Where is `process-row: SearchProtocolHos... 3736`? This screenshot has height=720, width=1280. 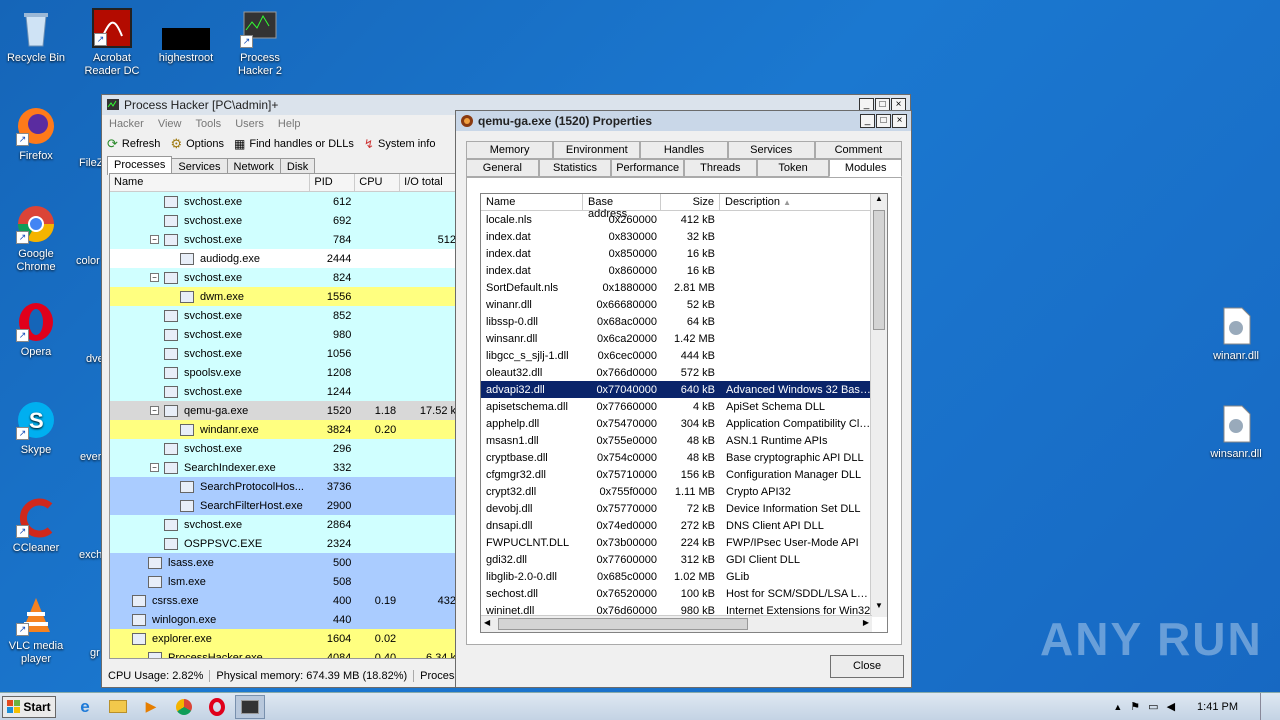 process-row: SearchProtocolHos... 3736 is located at coordinates (284, 486).